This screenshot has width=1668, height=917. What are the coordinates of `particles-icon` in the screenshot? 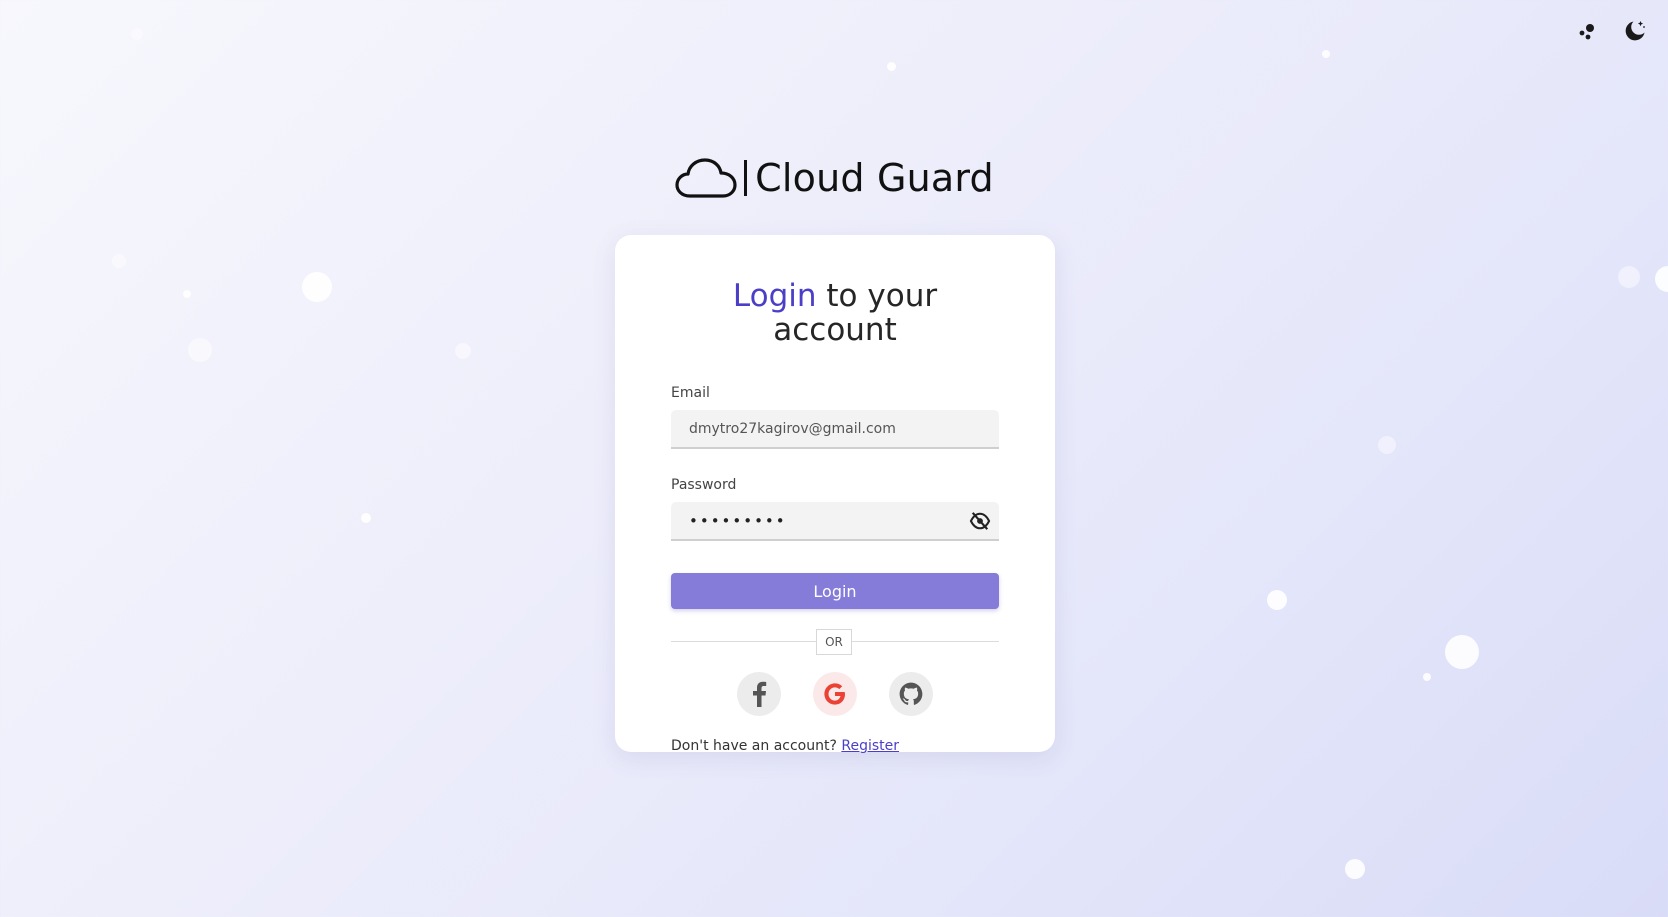 It's located at (1587, 31).